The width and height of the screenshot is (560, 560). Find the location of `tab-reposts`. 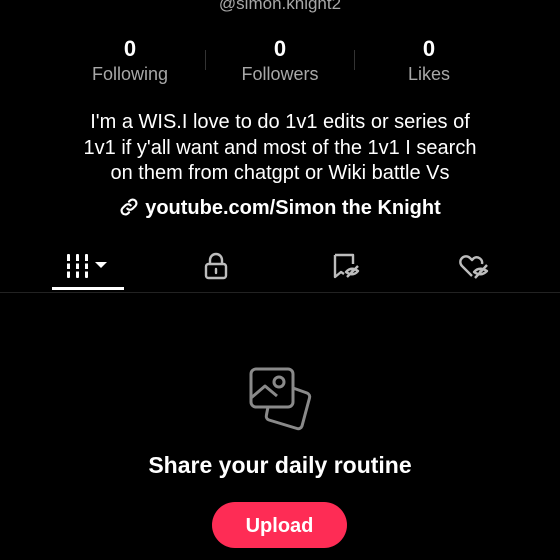

tab-reposts is located at coordinates (346, 266).